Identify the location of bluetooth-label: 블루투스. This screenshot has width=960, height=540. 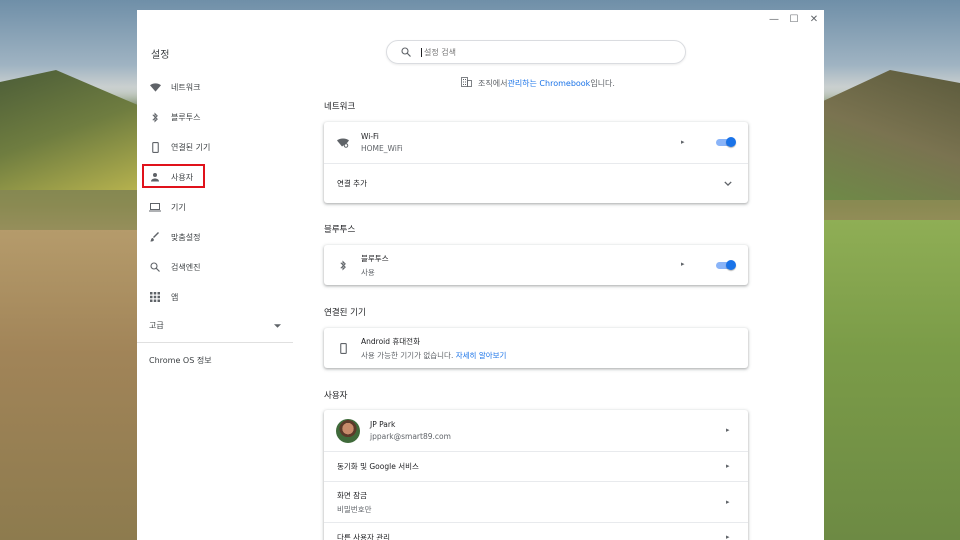
(375, 258).